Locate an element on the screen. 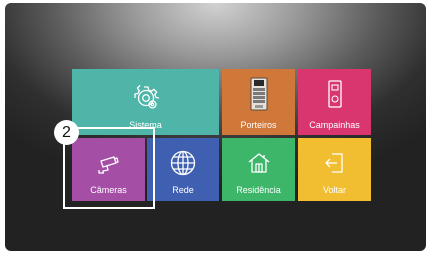  tile-sistema: Sistema is located at coordinates (145, 102).